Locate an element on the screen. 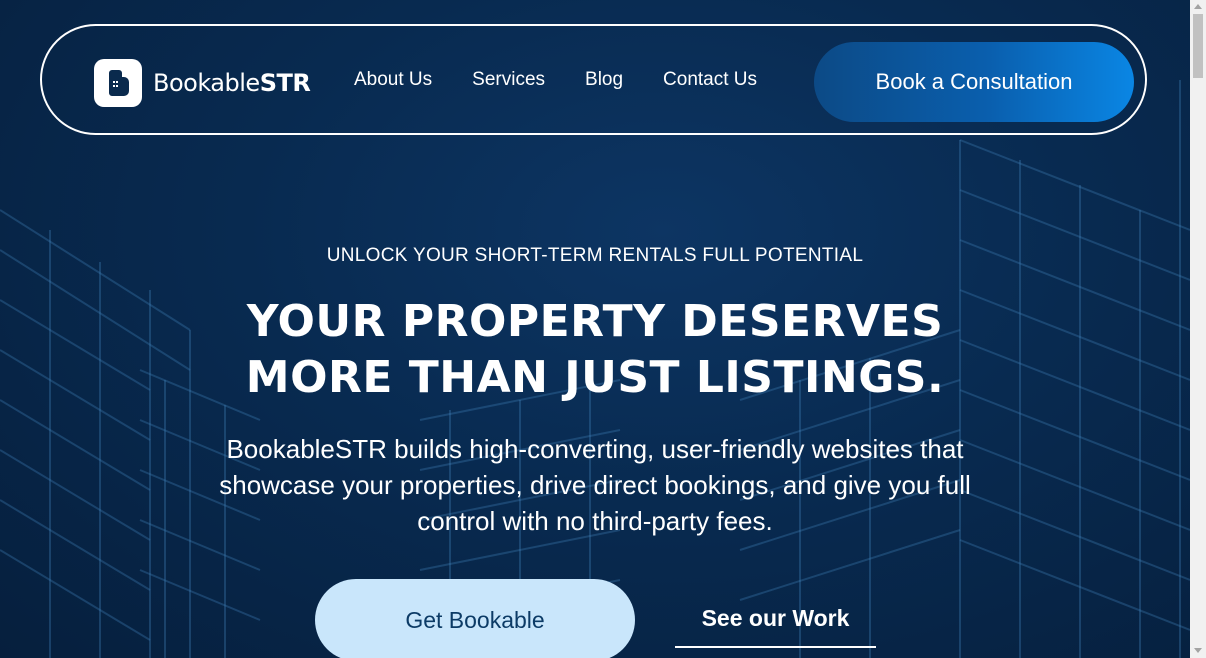 This screenshot has height=658, width=1206. brand-name: BookableSTR is located at coordinates (232, 83).